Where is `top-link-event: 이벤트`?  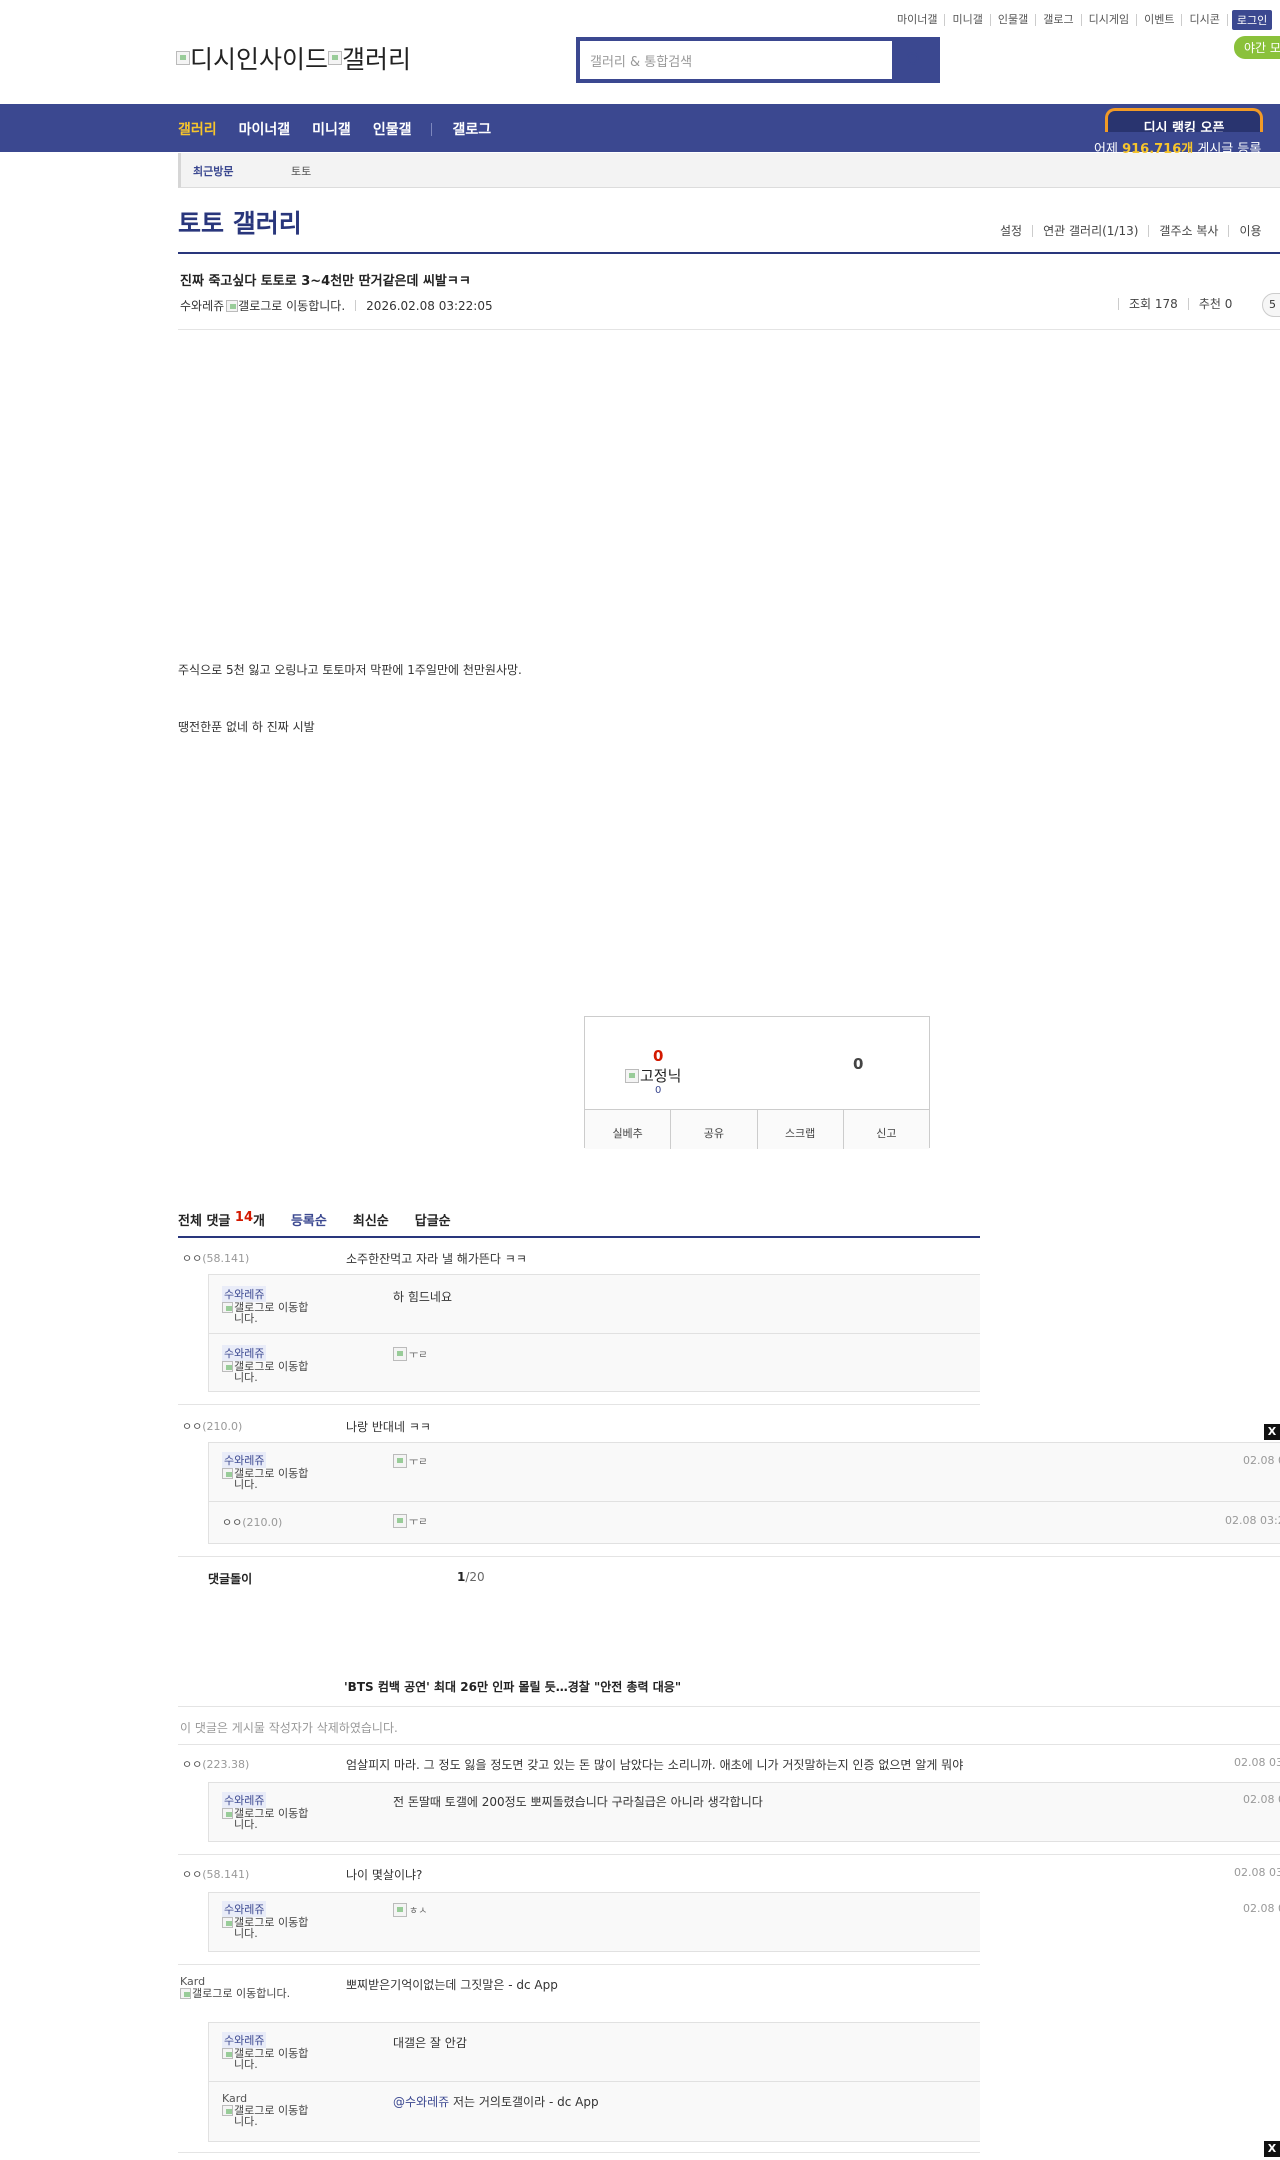 top-link-event: 이벤트 is located at coordinates (1160, 20).